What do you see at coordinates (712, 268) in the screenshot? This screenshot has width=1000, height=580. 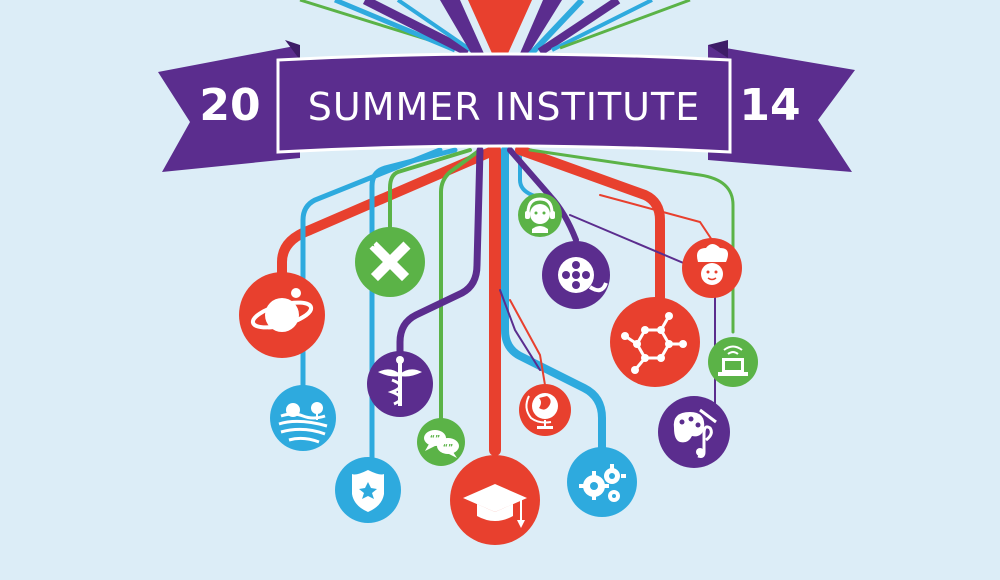 I see `chef-icon` at bounding box center [712, 268].